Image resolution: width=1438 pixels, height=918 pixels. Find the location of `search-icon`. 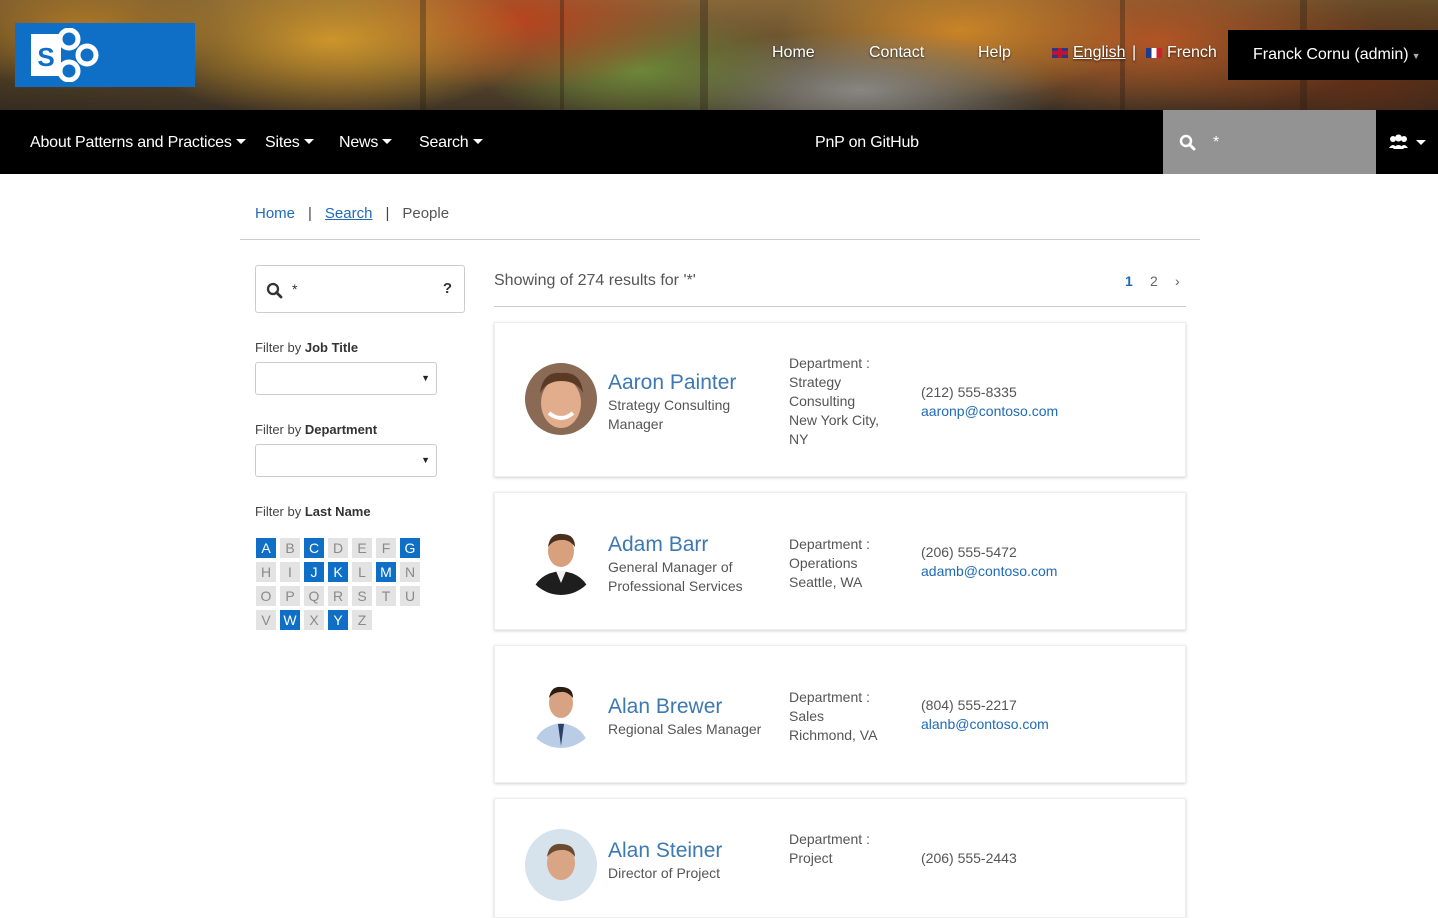

search-icon is located at coordinates (274, 290).